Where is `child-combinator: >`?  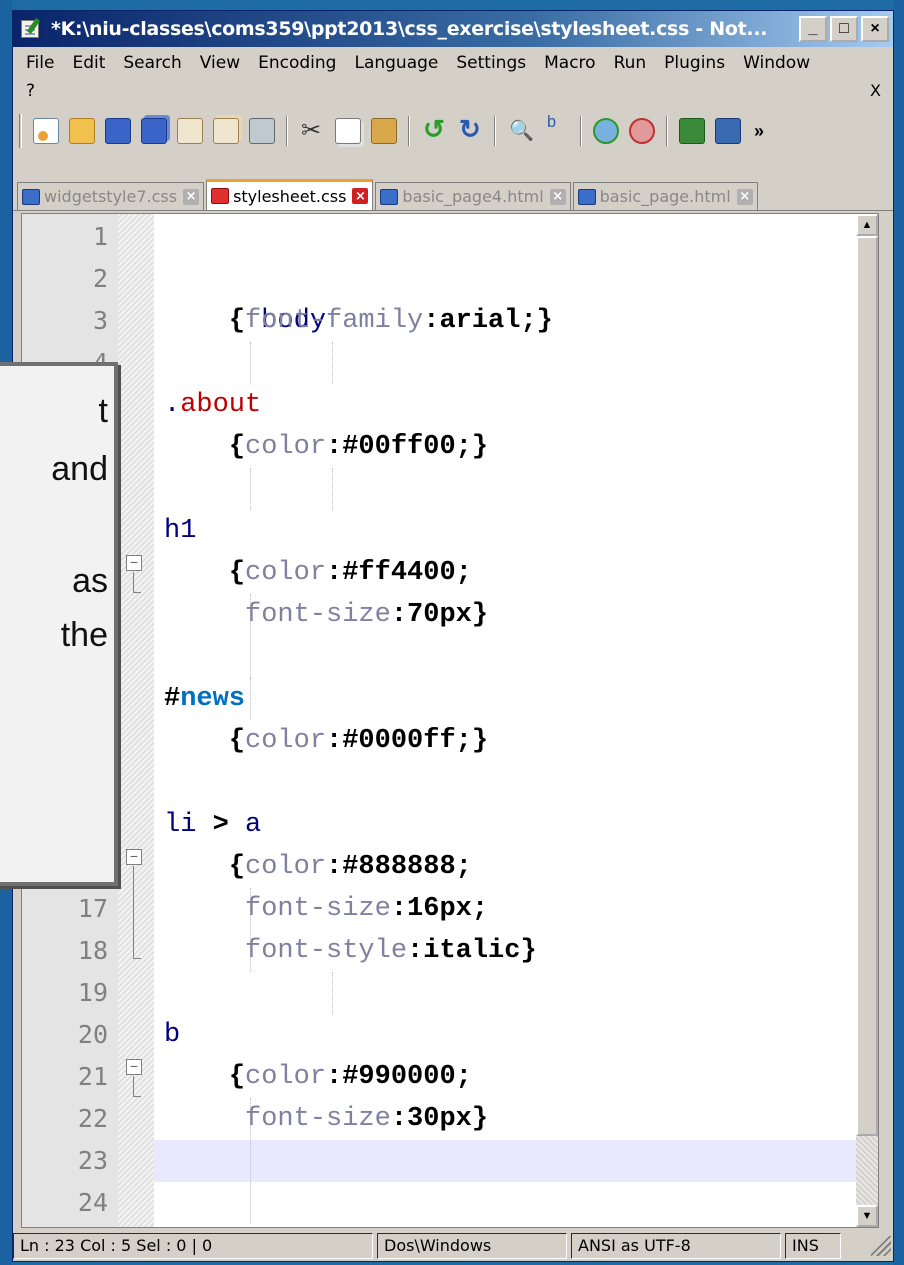 child-combinator: > is located at coordinates (221, 825).